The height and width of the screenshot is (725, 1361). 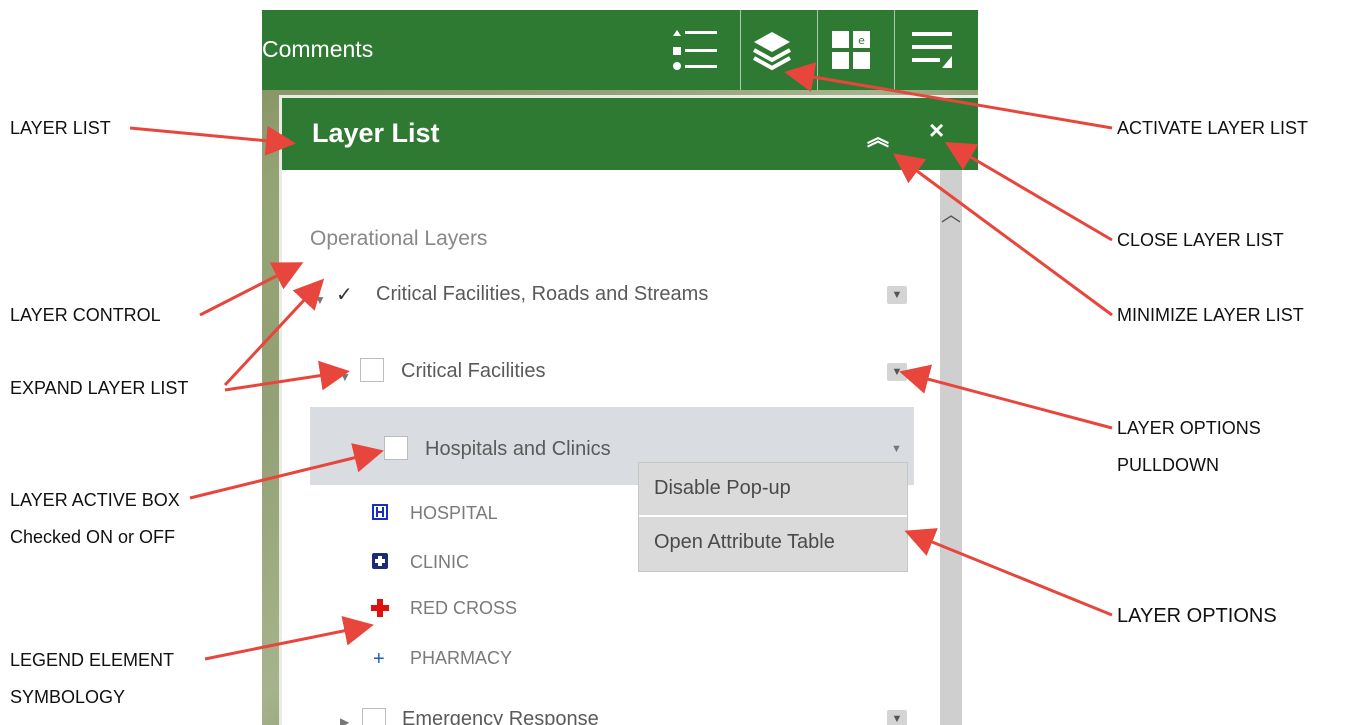 I want to click on arrow-active-box, so click(x=286, y=471).